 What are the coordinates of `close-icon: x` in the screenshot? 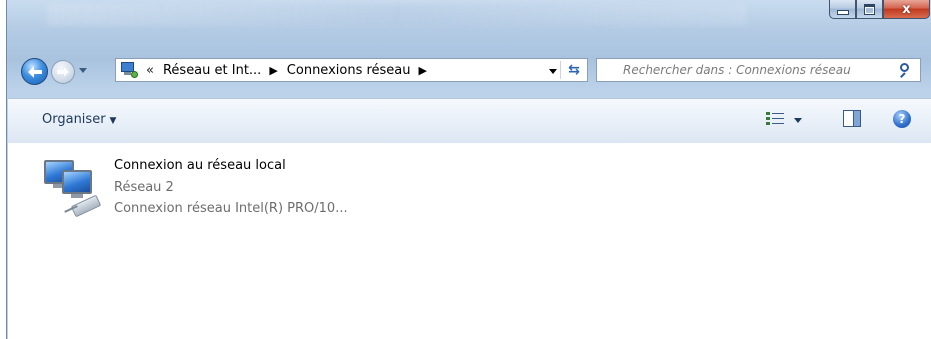 It's located at (906, 9).